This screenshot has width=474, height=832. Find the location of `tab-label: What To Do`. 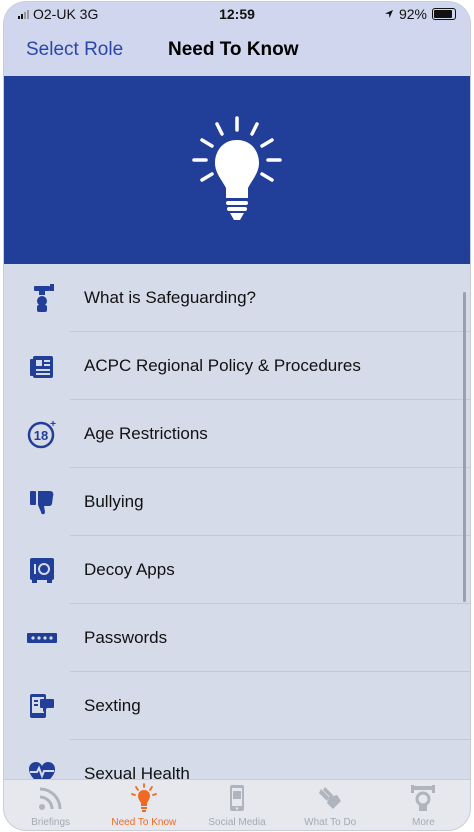

tab-label: What To Do is located at coordinates (330, 822).